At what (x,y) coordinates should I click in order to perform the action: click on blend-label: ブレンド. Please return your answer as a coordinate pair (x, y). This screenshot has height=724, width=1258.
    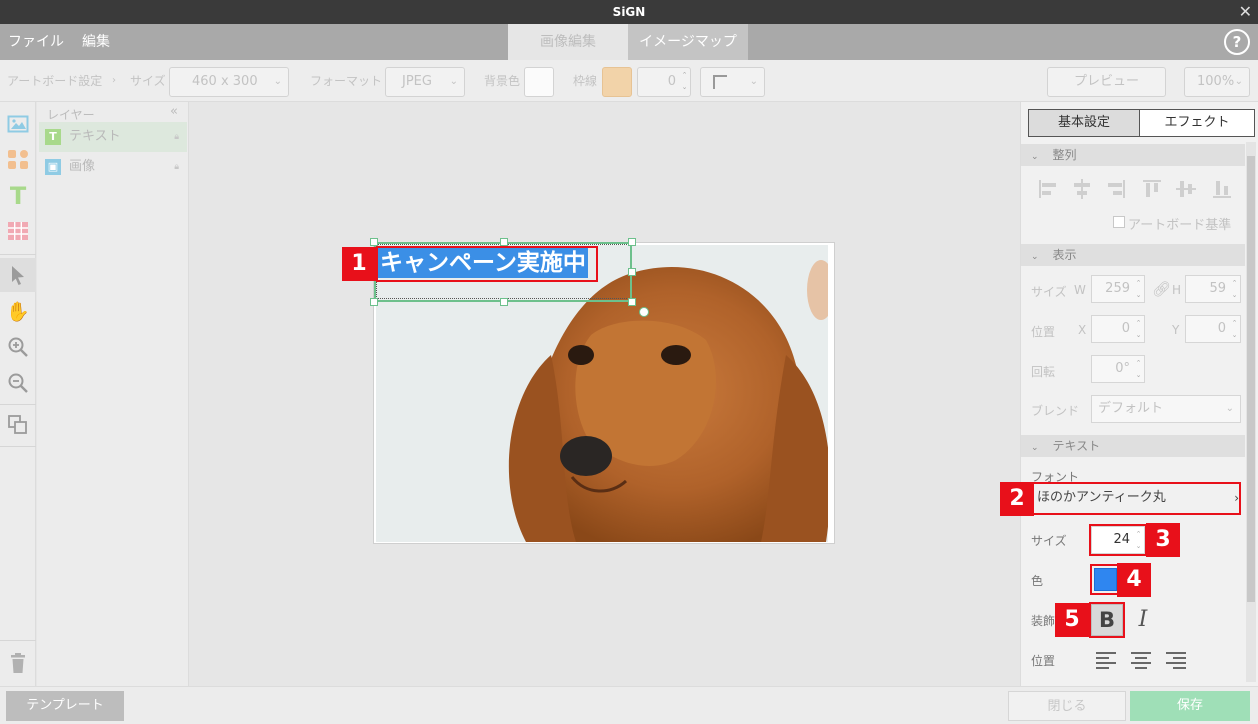
    Looking at the image, I should click on (1055, 411).